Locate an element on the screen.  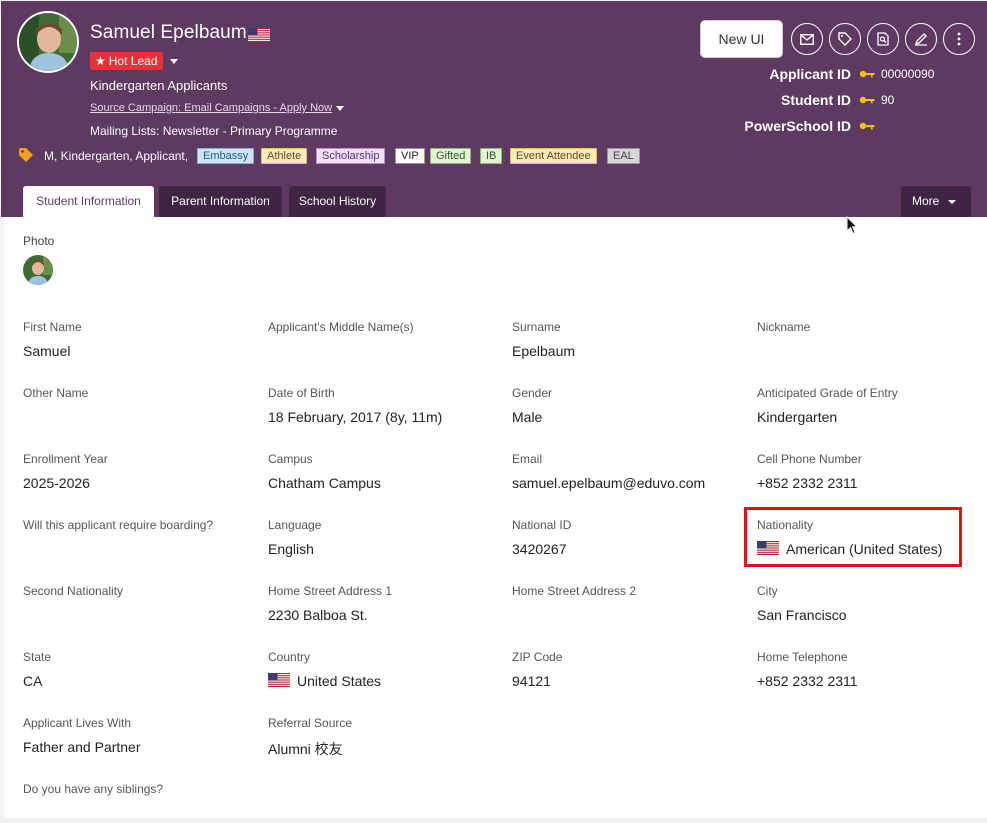
surname-label: Surname is located at coordinates (536, 327).